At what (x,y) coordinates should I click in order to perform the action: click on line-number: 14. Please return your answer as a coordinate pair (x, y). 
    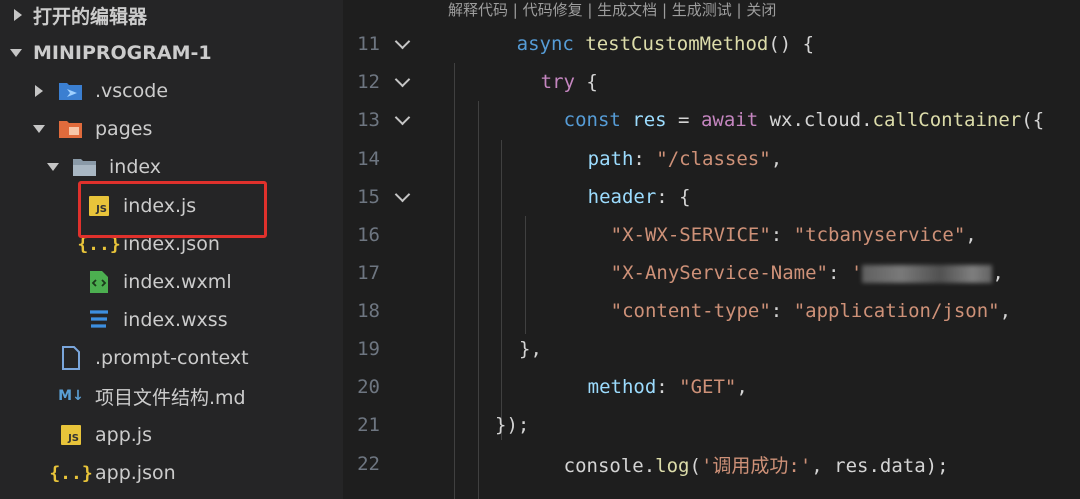
    Looking at the image, I should click on (368, 159).